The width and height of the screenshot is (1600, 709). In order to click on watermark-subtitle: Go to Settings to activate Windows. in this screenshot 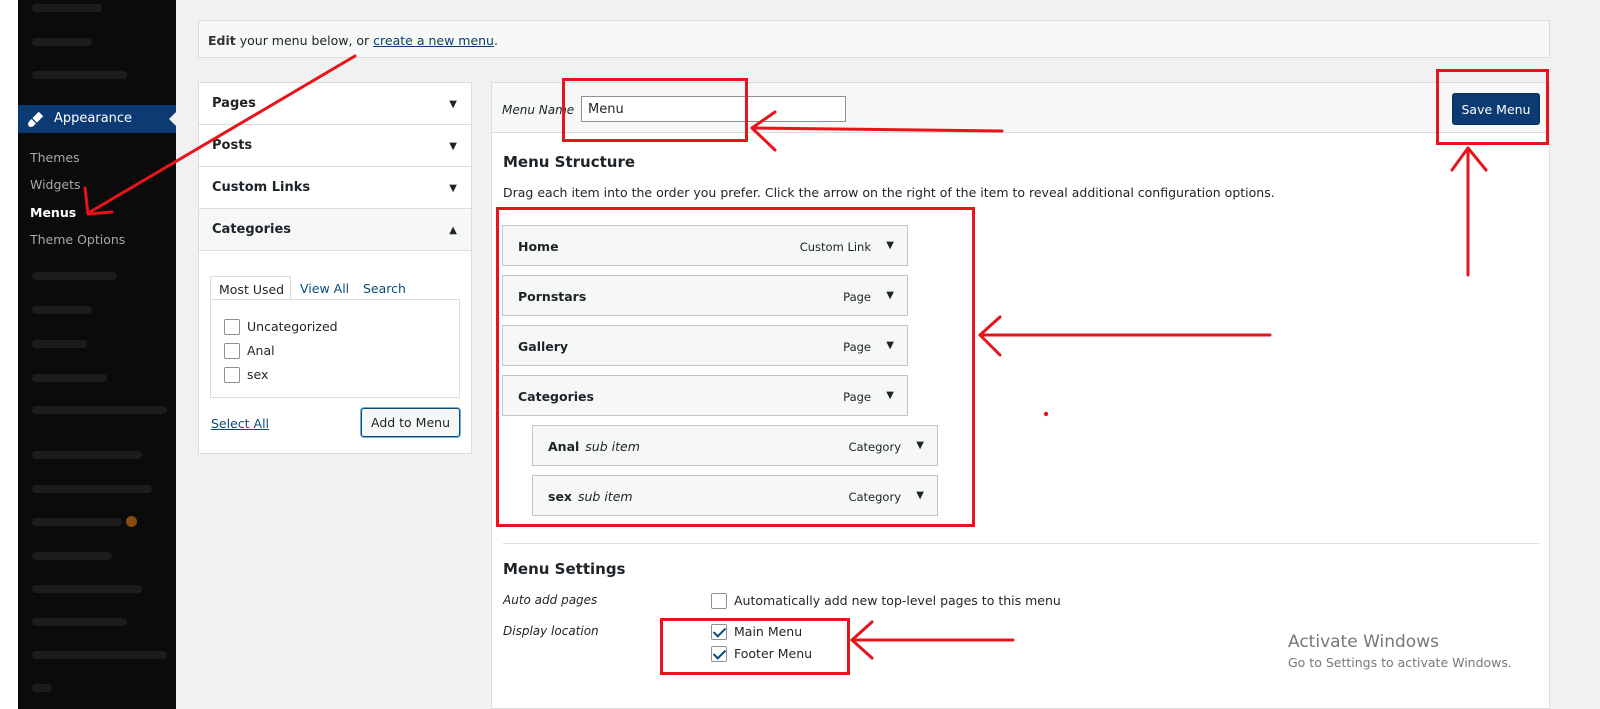, I will do `click(1400, 662)`.